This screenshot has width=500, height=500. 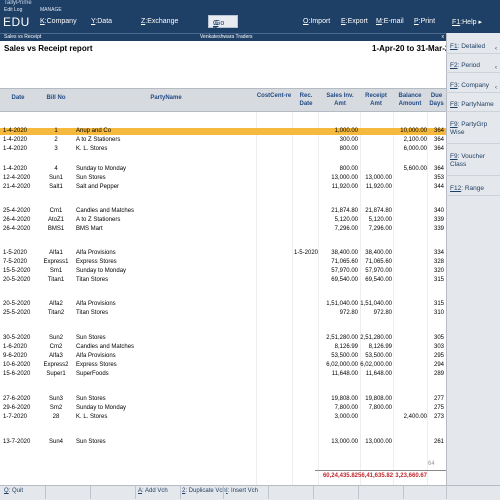 What do you see at coordinates (56, 271) in the screenshot?
I see `cell-bill: Sm1` at bounding box center [56, 271].